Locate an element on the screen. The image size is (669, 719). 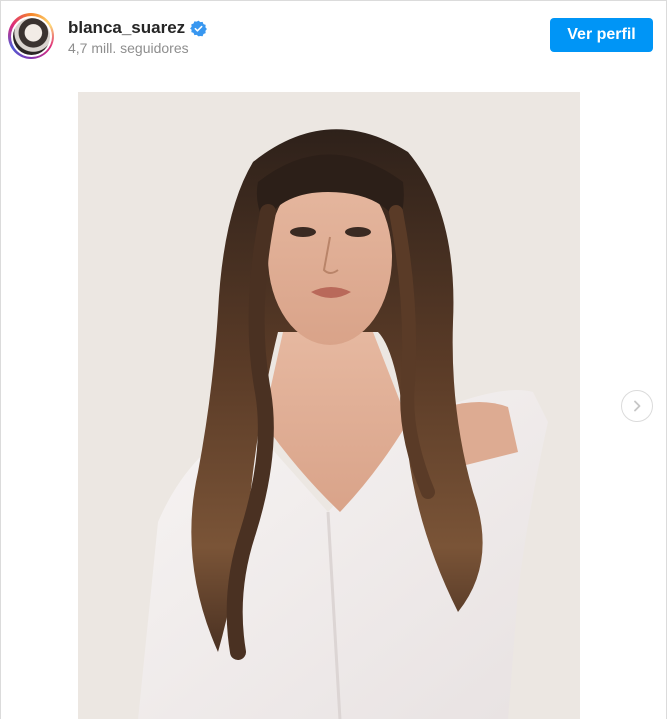
next-photo-button is located at coordinates (637, 406).